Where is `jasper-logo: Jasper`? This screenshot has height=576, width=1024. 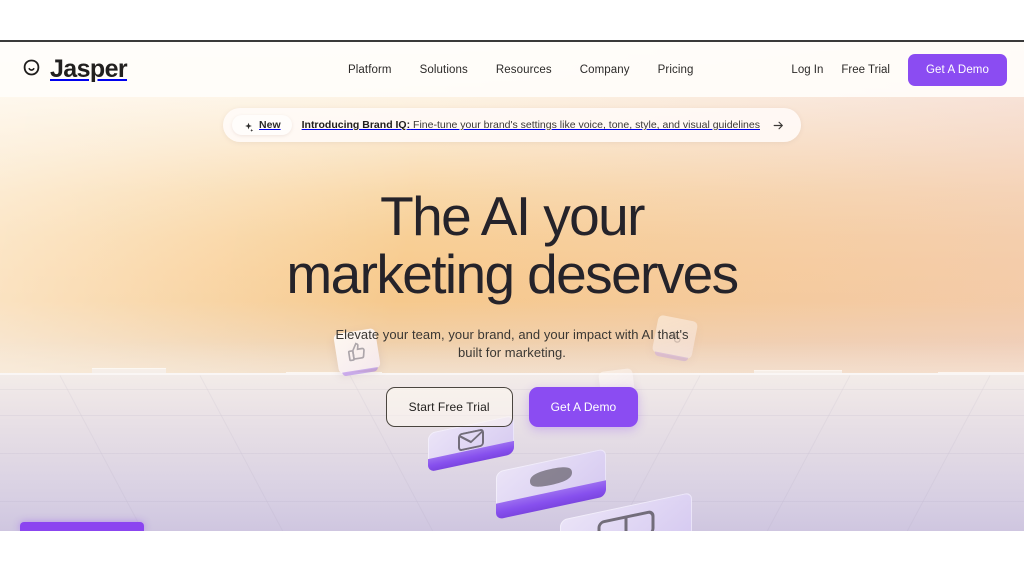 jasper-logo: Jasper is located at coordinates (74, 69).